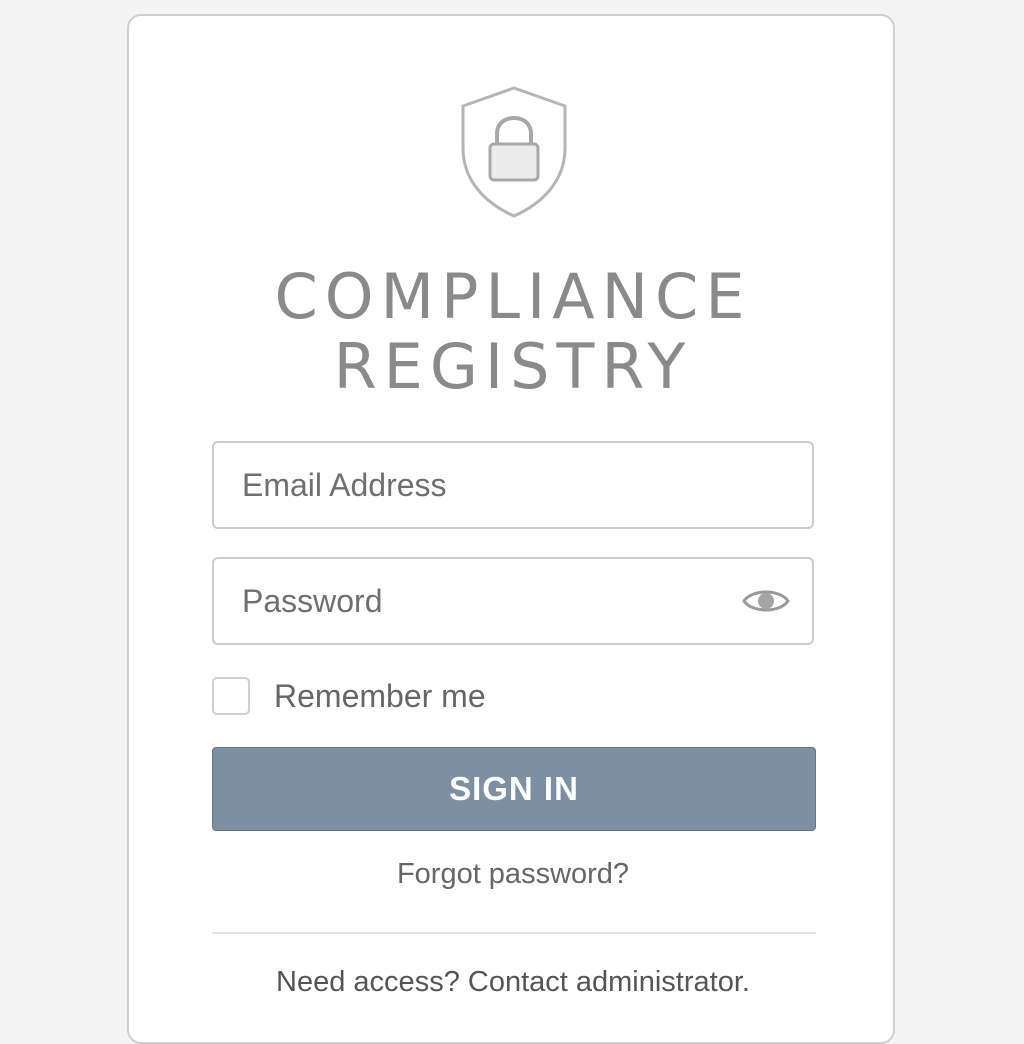  Describe the element at coordinates (514, 152) in the screenshot. I see `shield-lock-icon` at that location.